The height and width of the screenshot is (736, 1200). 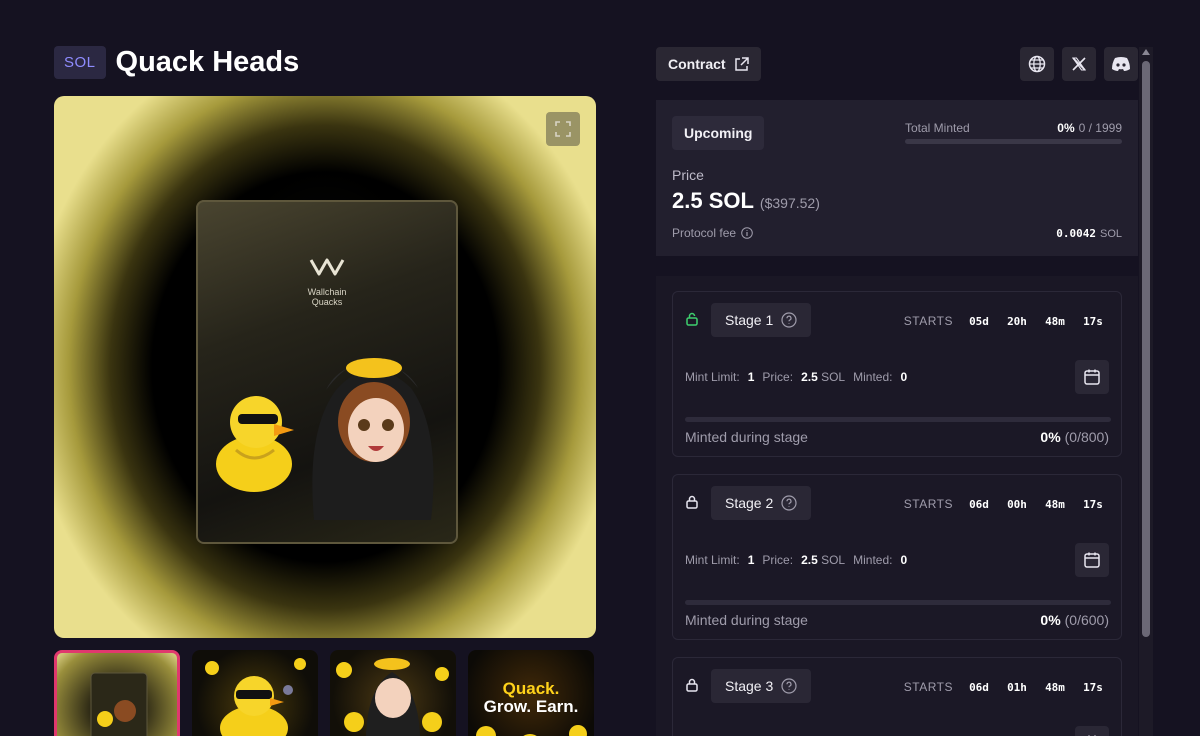 I want to click on stage-2-info: Mint Limit: 1 Price: 2.5 SOL Minted: 0, so click(x=796, y=560).